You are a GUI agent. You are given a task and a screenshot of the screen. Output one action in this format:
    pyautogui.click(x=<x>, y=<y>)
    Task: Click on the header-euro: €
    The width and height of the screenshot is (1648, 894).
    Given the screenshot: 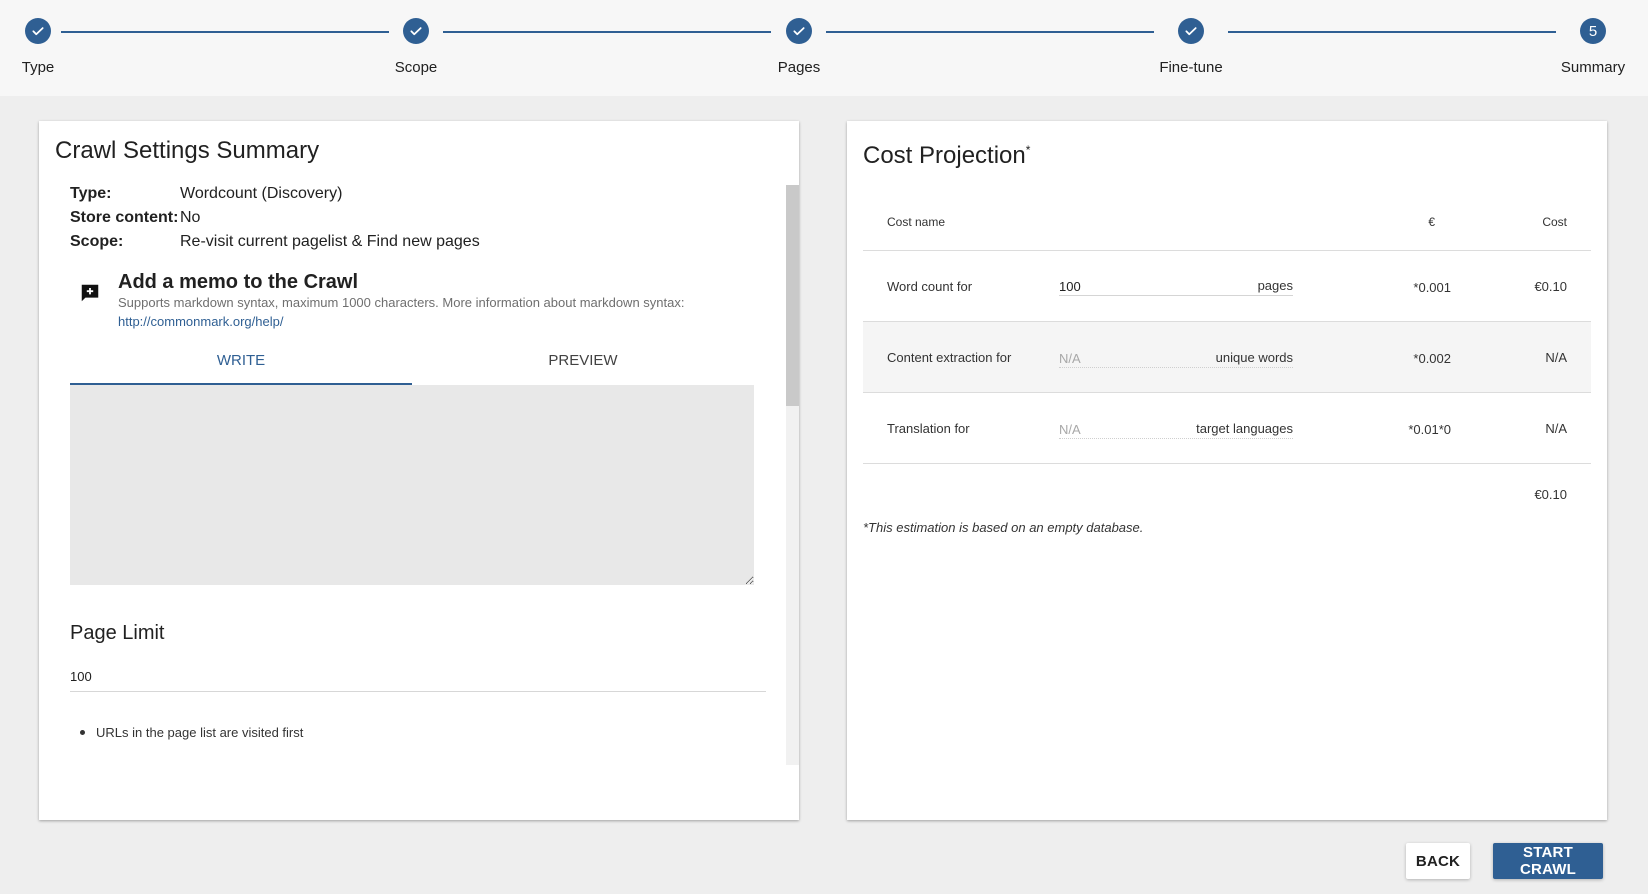 What is the action you would take?
    pyautogui.click(x=1431, y=222)
    